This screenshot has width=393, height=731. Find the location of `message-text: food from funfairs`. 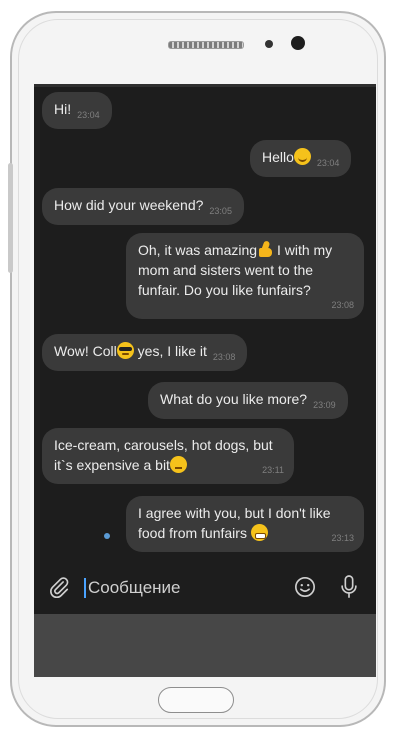

message-text: food from funfairs is located at coordinates (194, 533).